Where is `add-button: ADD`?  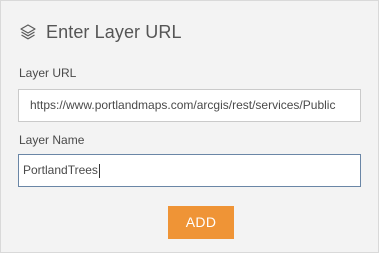
add-button: ADD is located at coordinates (201, 222).